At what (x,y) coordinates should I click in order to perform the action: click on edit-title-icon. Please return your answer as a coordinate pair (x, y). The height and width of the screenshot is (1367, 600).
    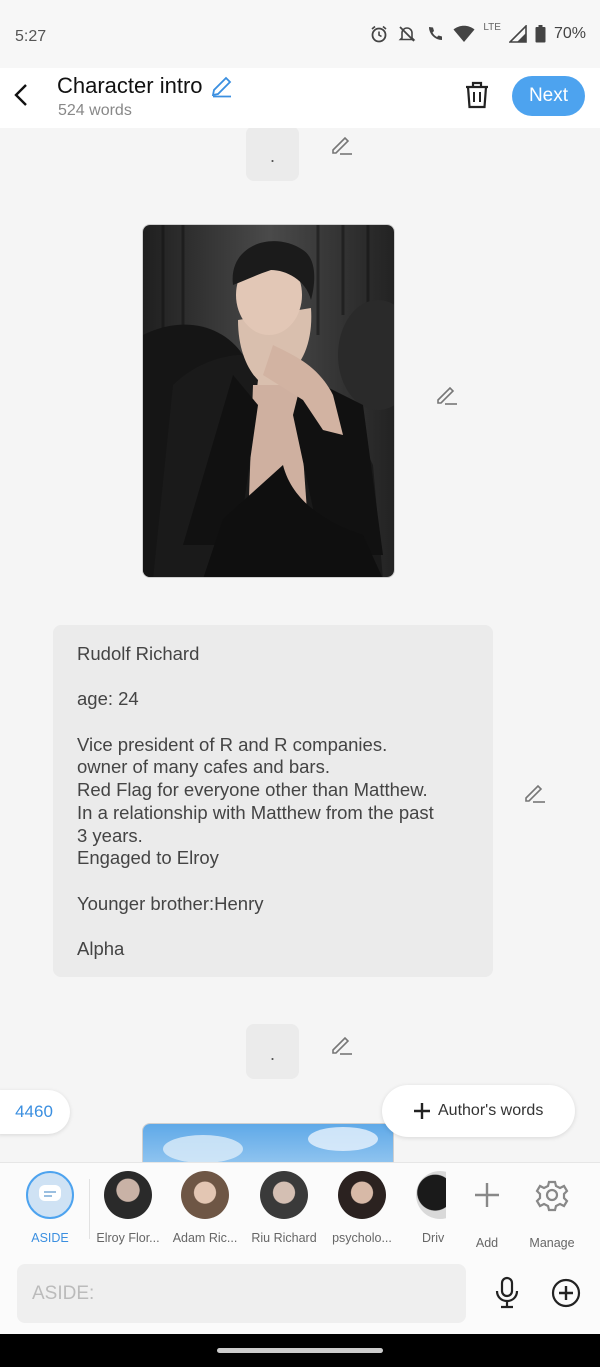
    Looking at the image, I should click on (222, 86).